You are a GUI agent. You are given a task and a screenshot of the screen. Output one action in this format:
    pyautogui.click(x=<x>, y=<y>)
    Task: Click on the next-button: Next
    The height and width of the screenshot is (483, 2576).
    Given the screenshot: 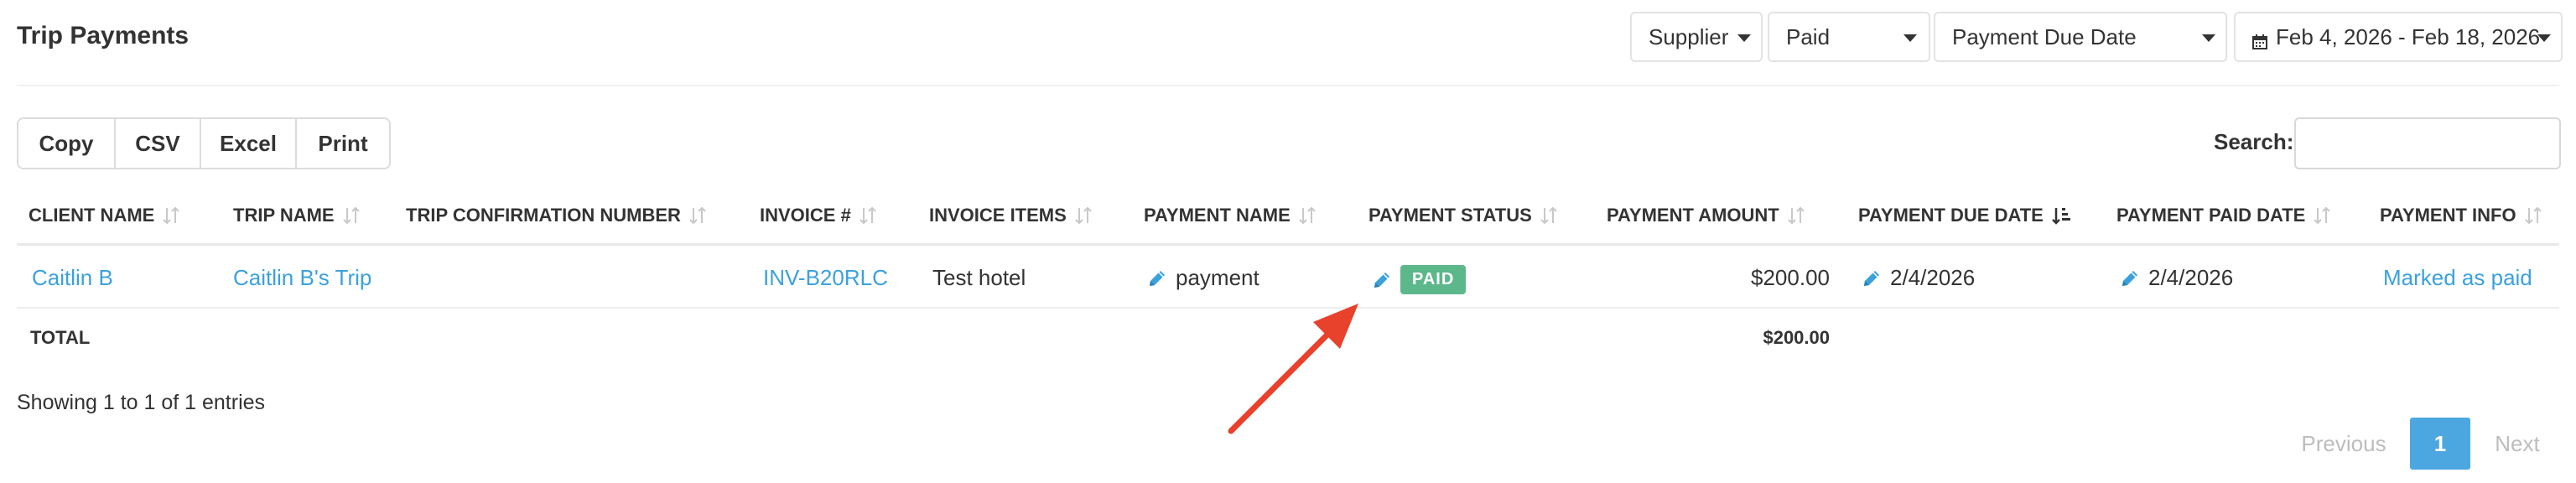 What is the action you would take?
    pyautogui.click(x=2517, y=444)
    